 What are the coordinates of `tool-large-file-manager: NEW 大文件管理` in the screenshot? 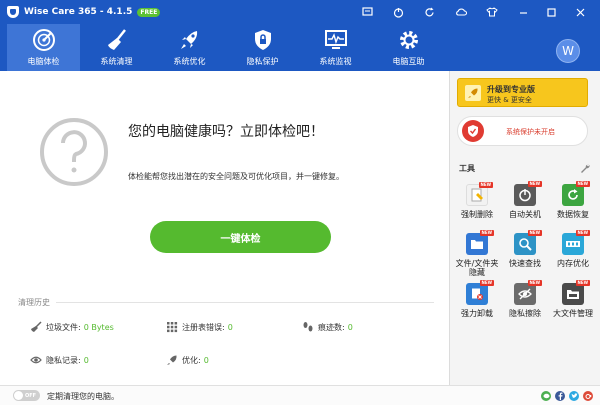 It's located at (573, 299).